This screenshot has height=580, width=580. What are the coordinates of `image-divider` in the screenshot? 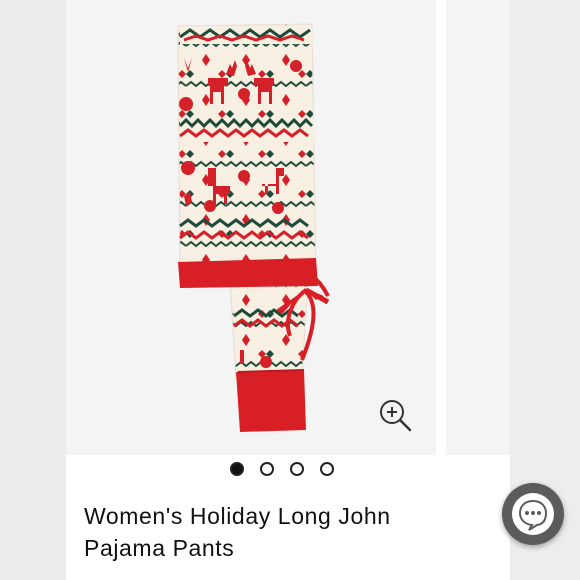 It's located at (441, 227).